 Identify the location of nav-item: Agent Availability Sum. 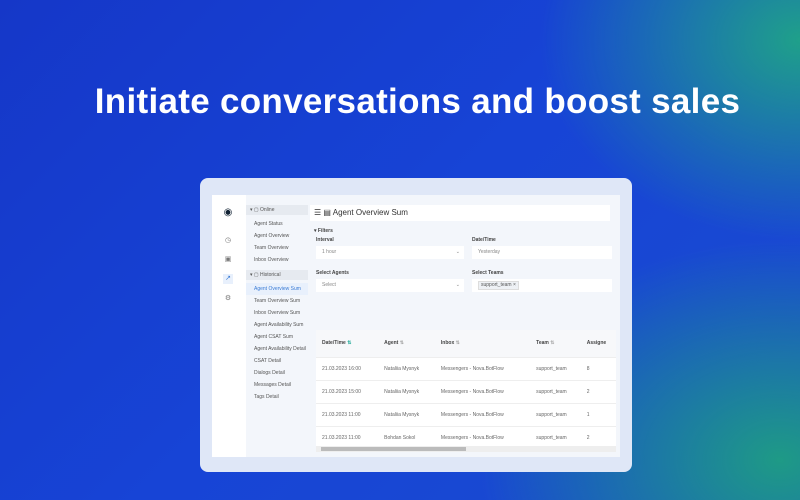
(277, 325).